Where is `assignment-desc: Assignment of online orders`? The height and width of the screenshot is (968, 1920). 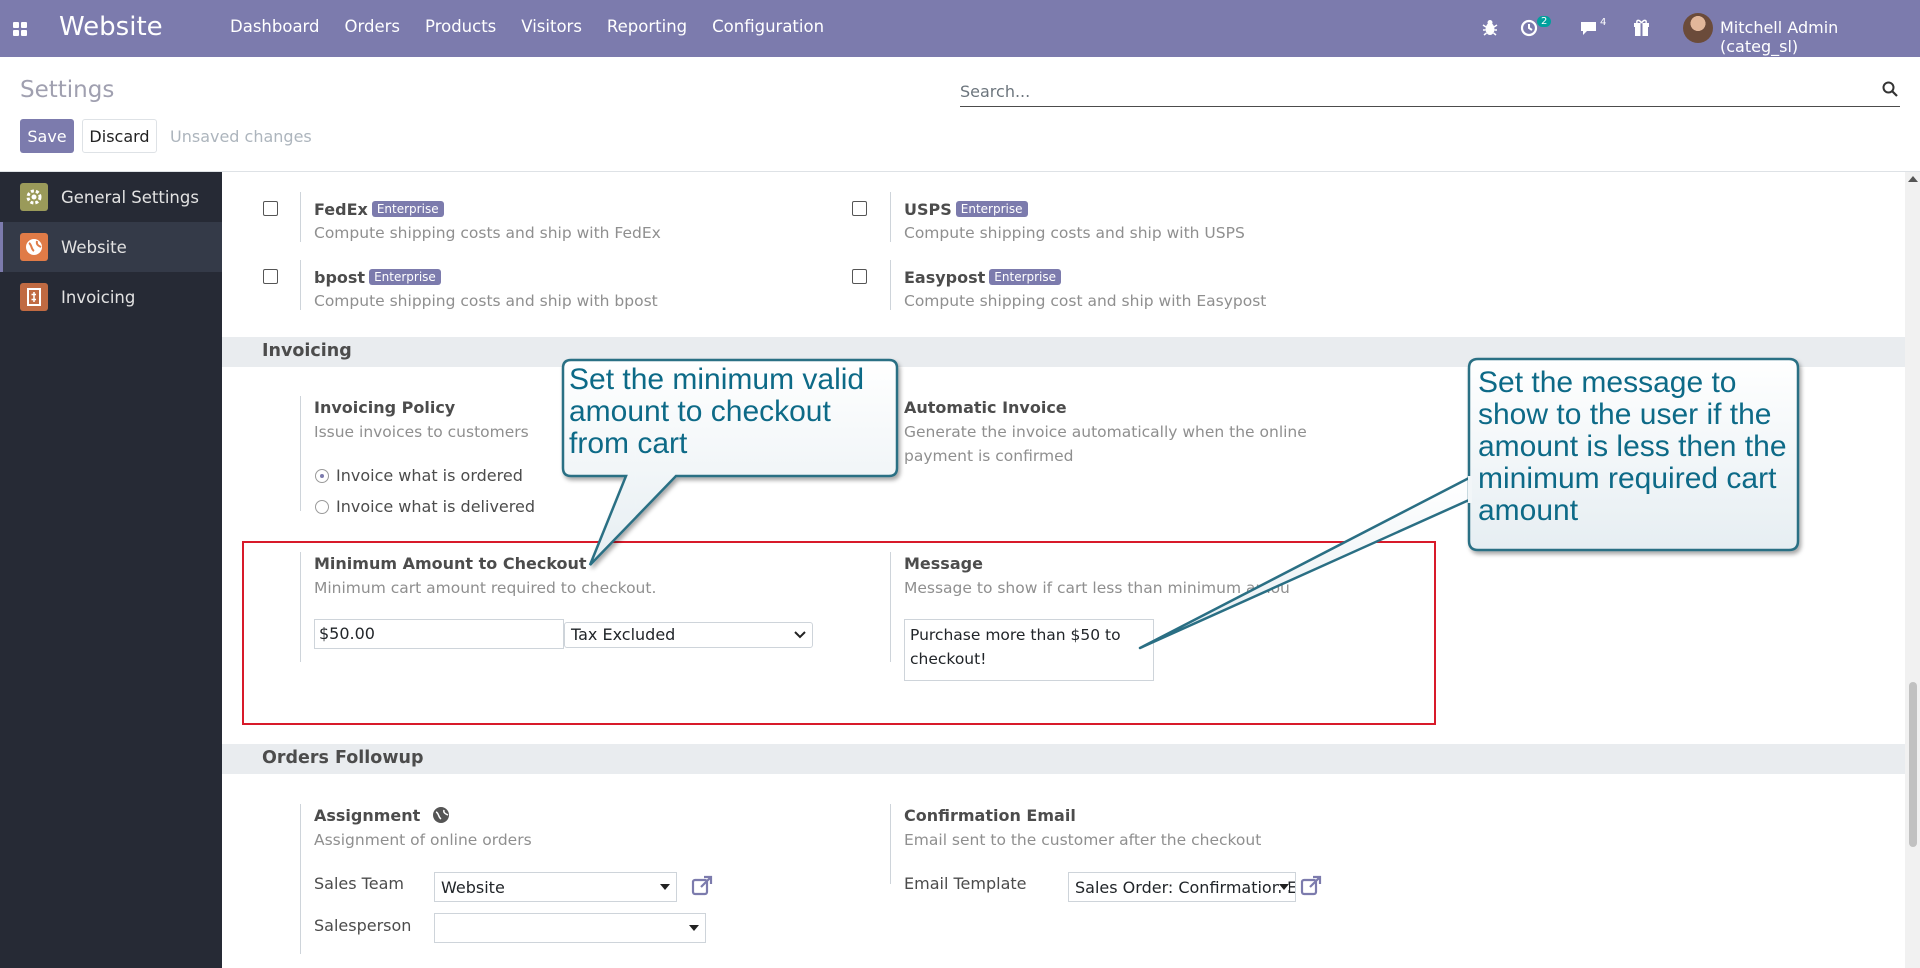 assignment-desc: Assignment of online orders is located at coordinates (423, 840).